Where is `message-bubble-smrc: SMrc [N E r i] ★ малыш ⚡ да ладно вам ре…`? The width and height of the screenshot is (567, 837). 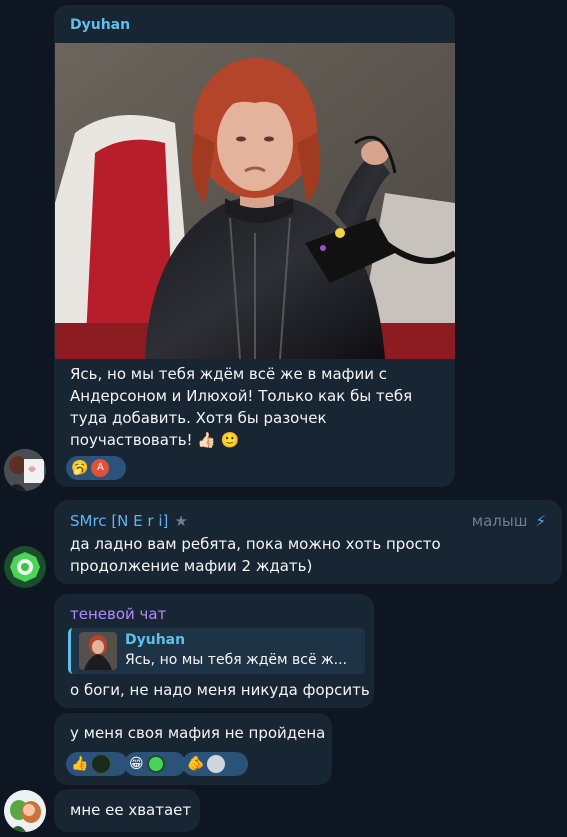 message-bubble-smrc: SMrc [N E r i] ★ малыш ⚡ да ладно вам ре… is located at coordinates (308, 542).